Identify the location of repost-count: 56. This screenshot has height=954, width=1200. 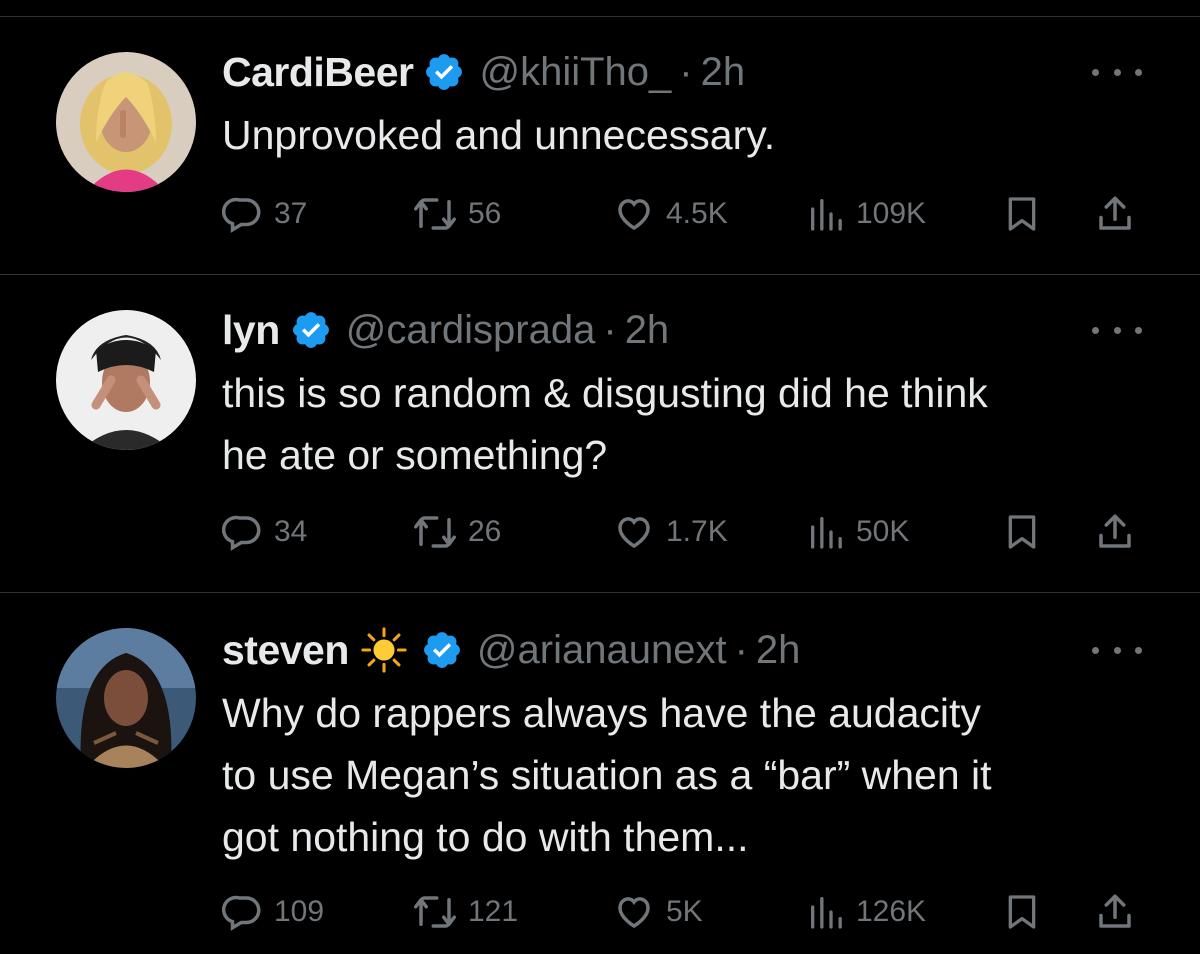
(485, 213).